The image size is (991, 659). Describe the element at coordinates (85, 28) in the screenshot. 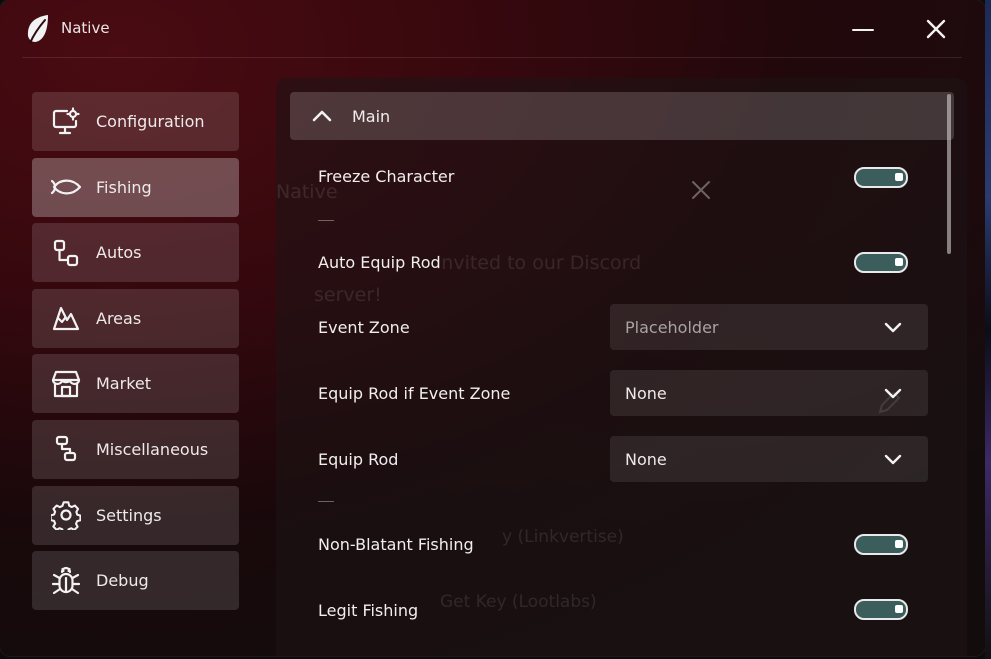

I see `window-title: Native` at that location.